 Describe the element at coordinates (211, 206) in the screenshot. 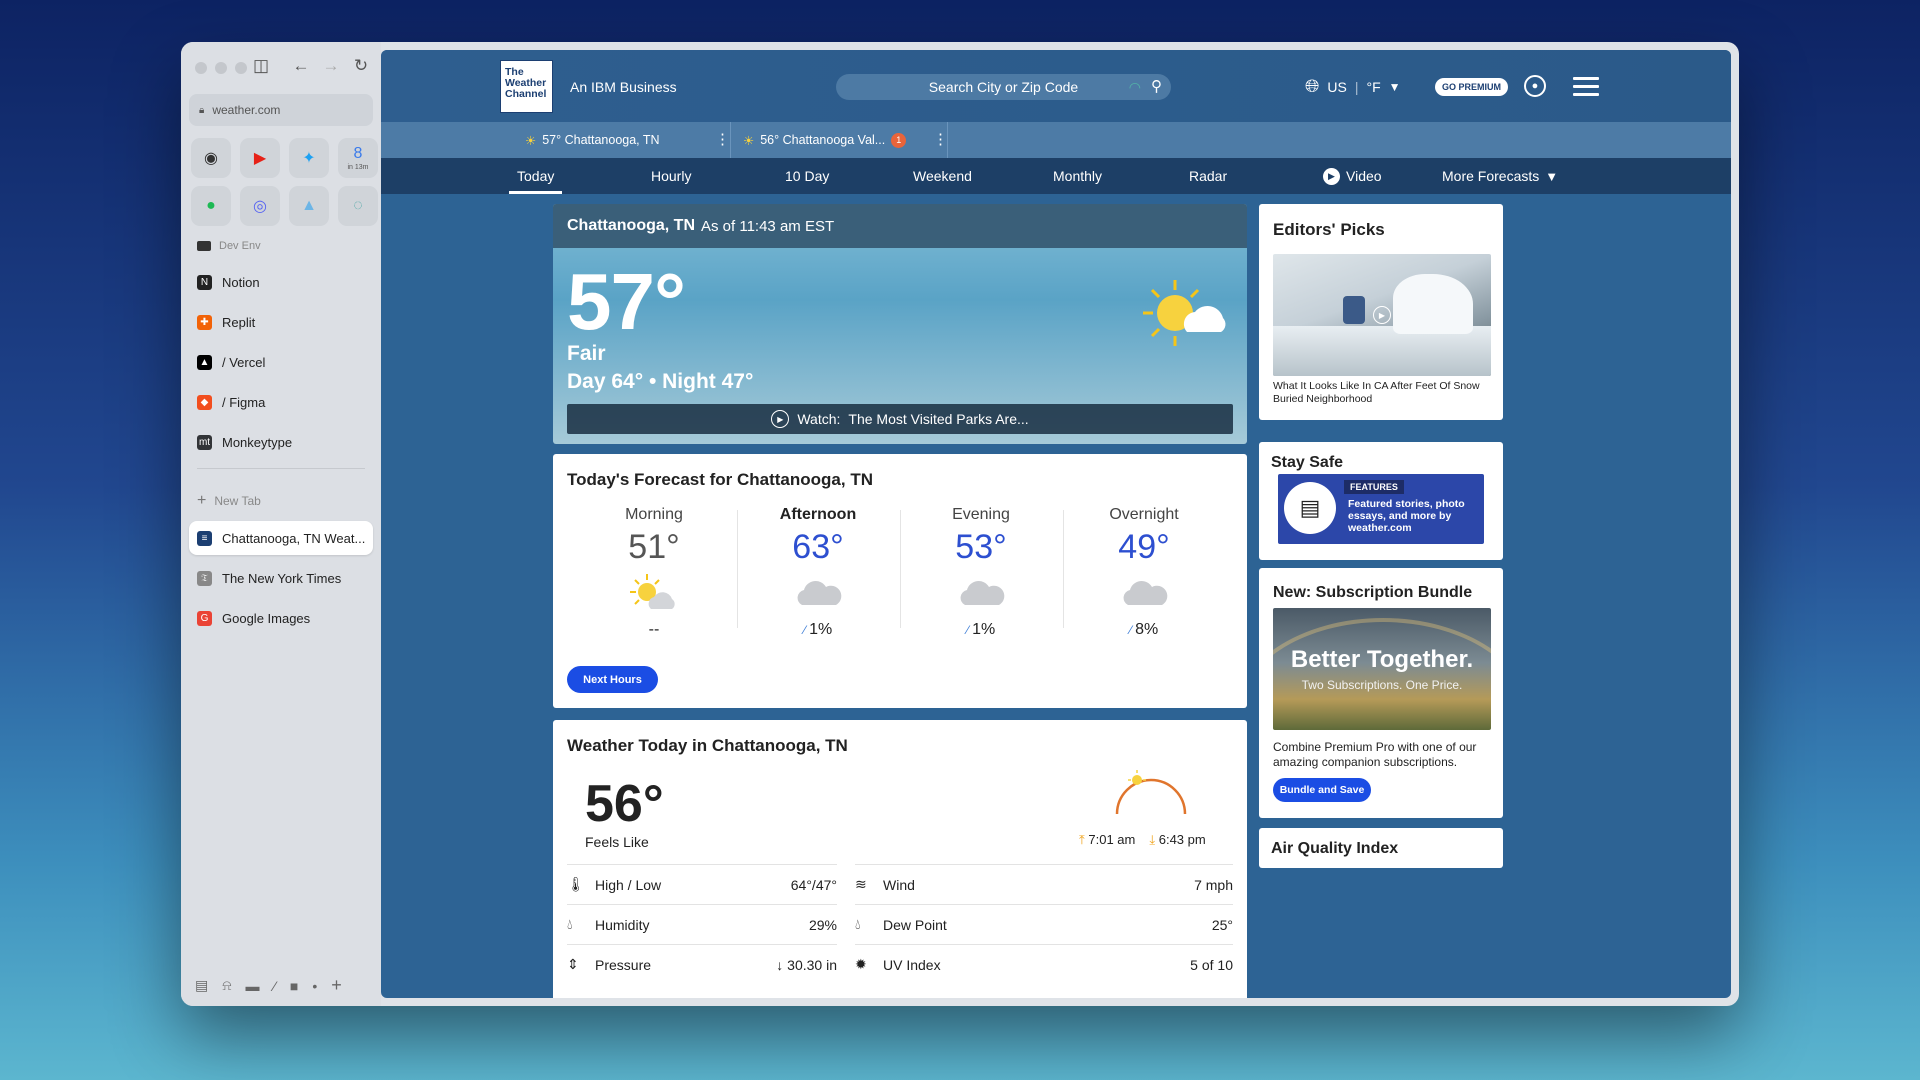

I see `pinned-app: ●` at that location.